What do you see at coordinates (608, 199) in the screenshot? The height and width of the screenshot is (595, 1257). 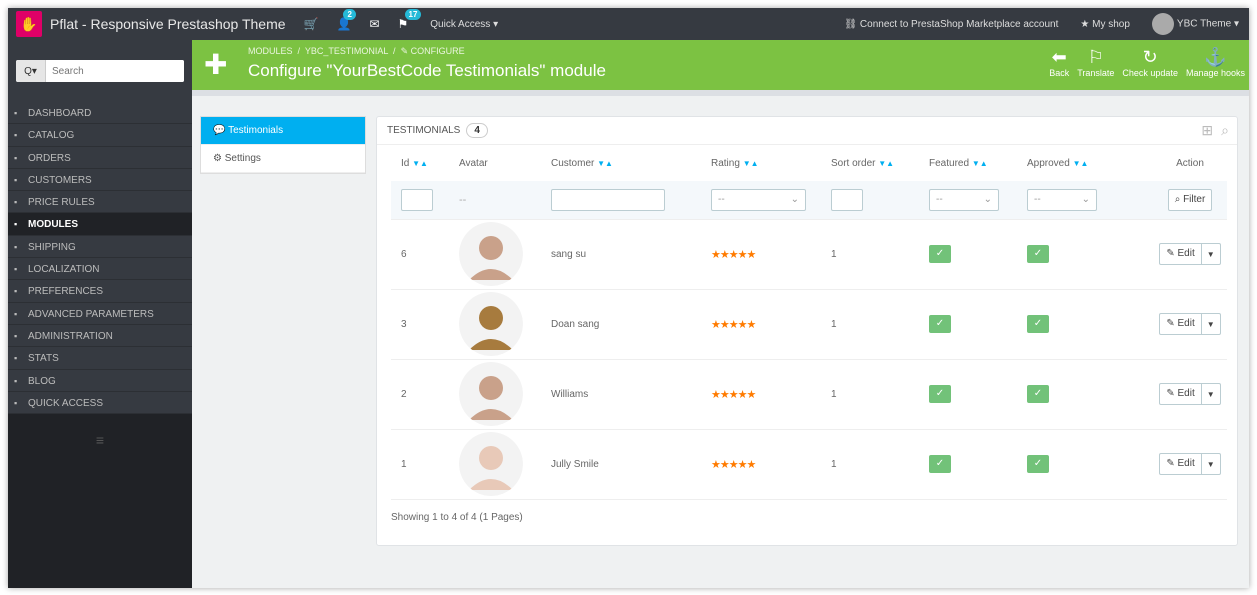 I see `filter-customer-input` at bounding box center [608, 199].